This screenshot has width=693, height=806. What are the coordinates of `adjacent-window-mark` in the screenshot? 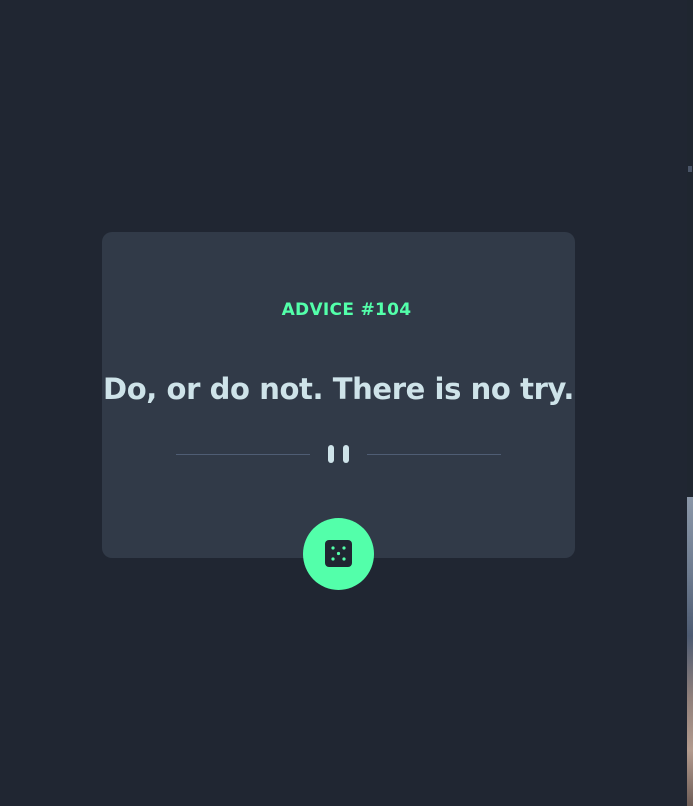 It's located at (690, 169).